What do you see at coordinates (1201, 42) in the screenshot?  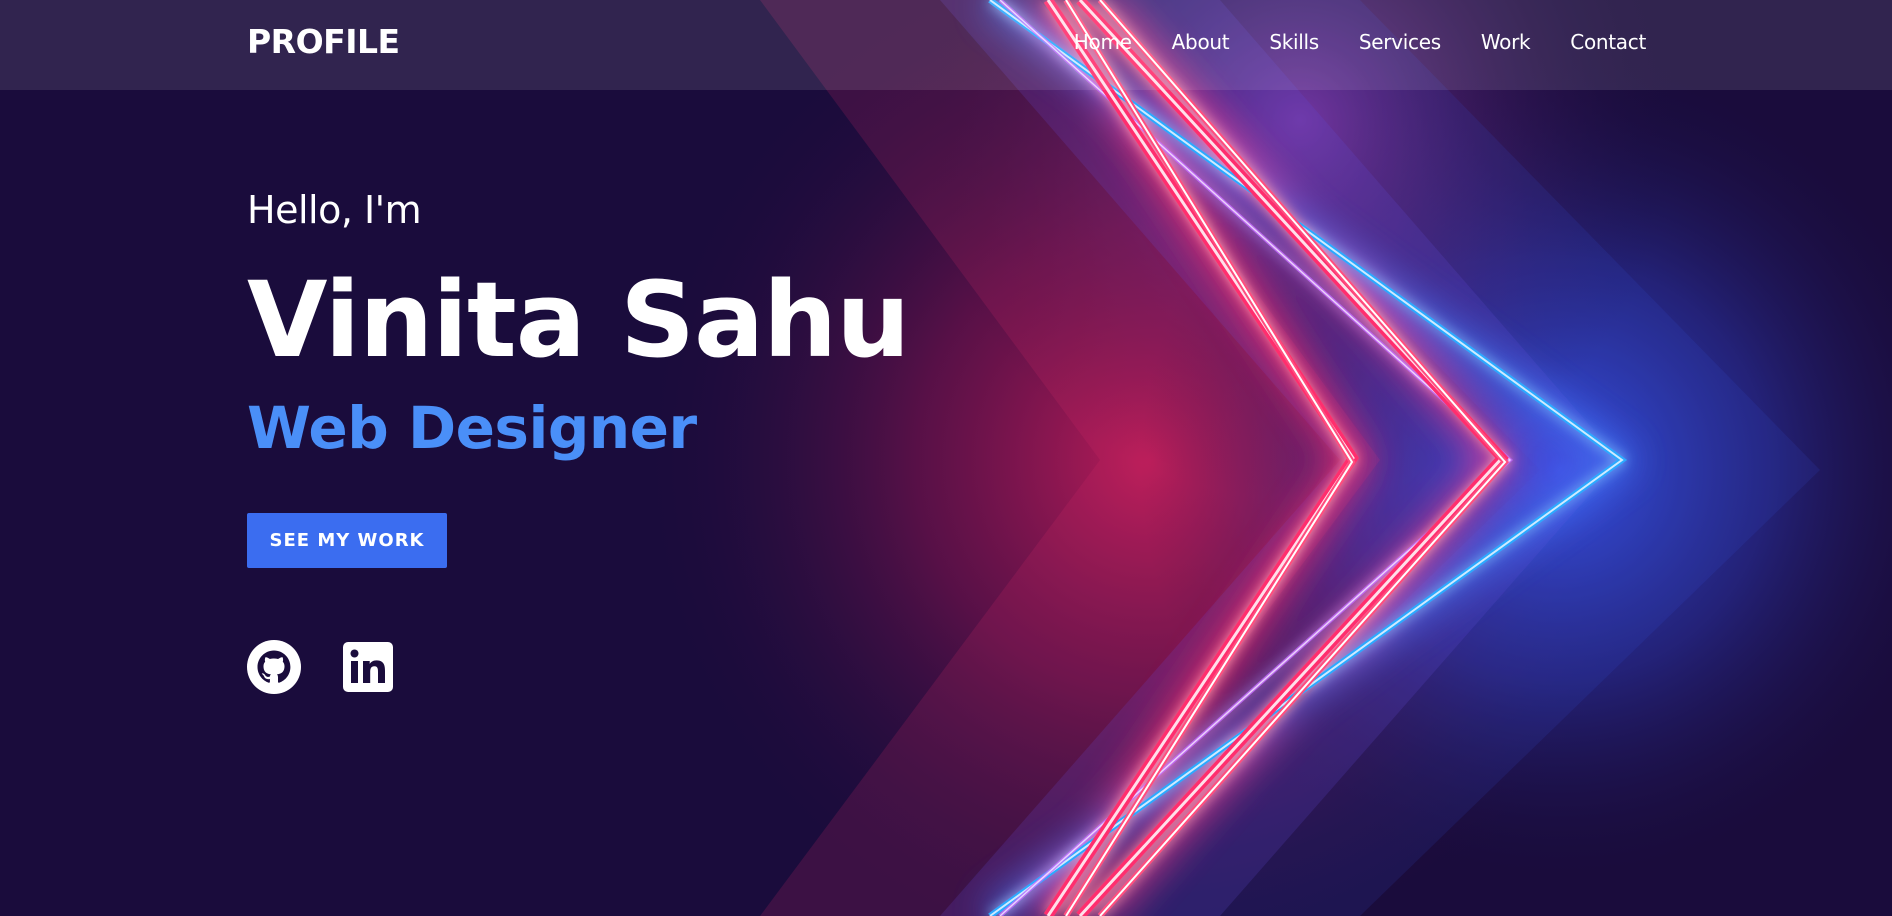 I see `nav-link-about: About` at bounding box center [1201, 42].